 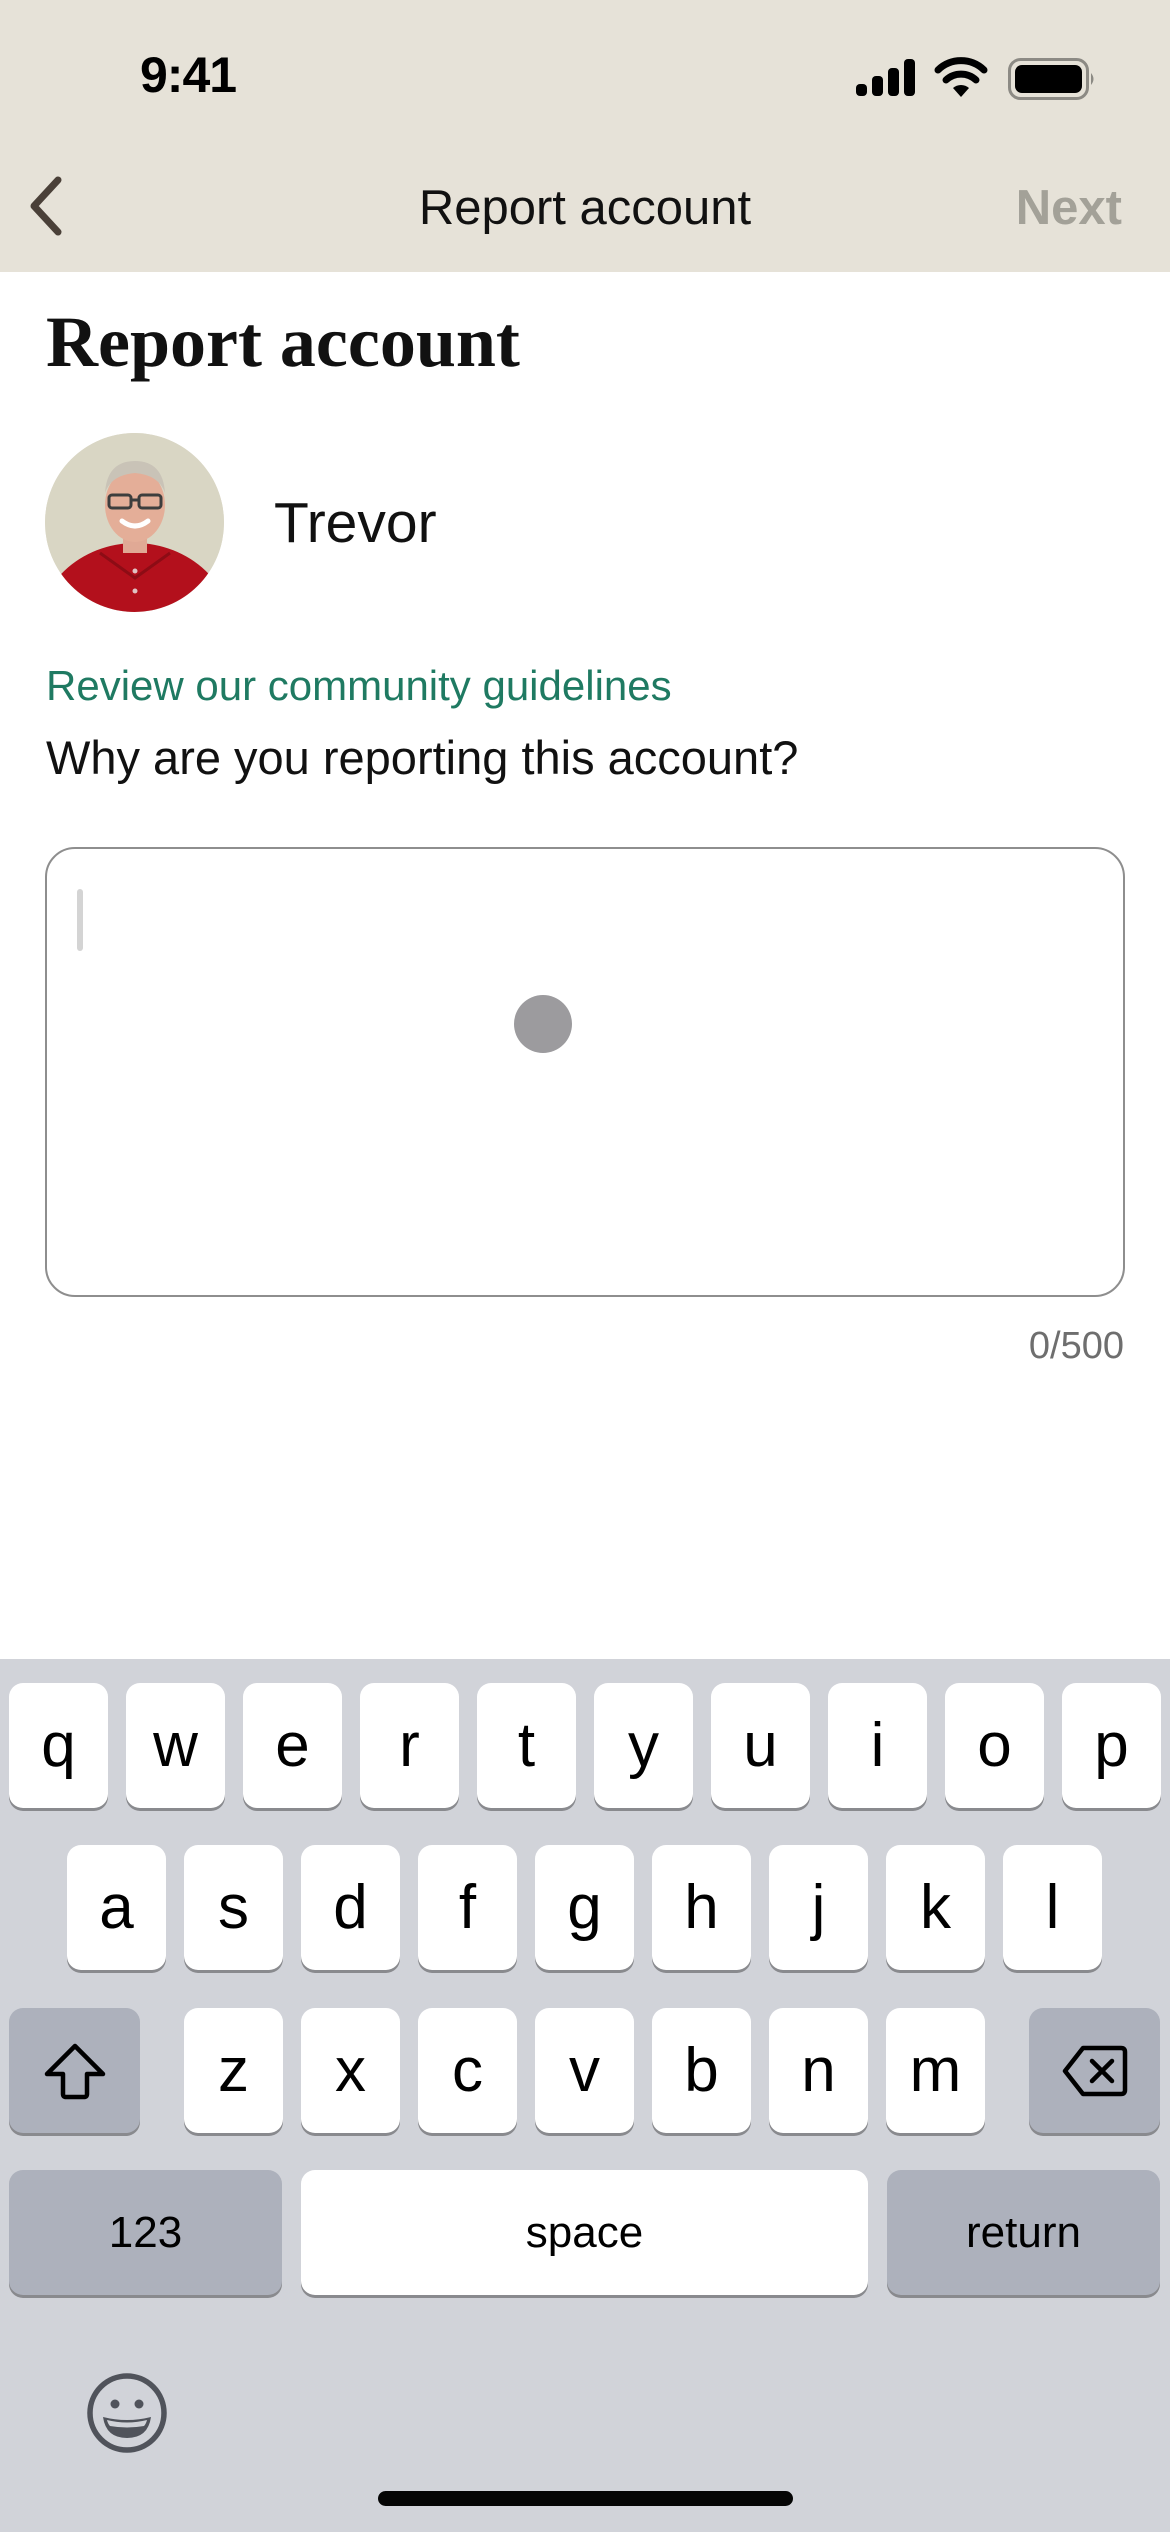 I want to click on key-m: m, so click(x=935, y=2070).